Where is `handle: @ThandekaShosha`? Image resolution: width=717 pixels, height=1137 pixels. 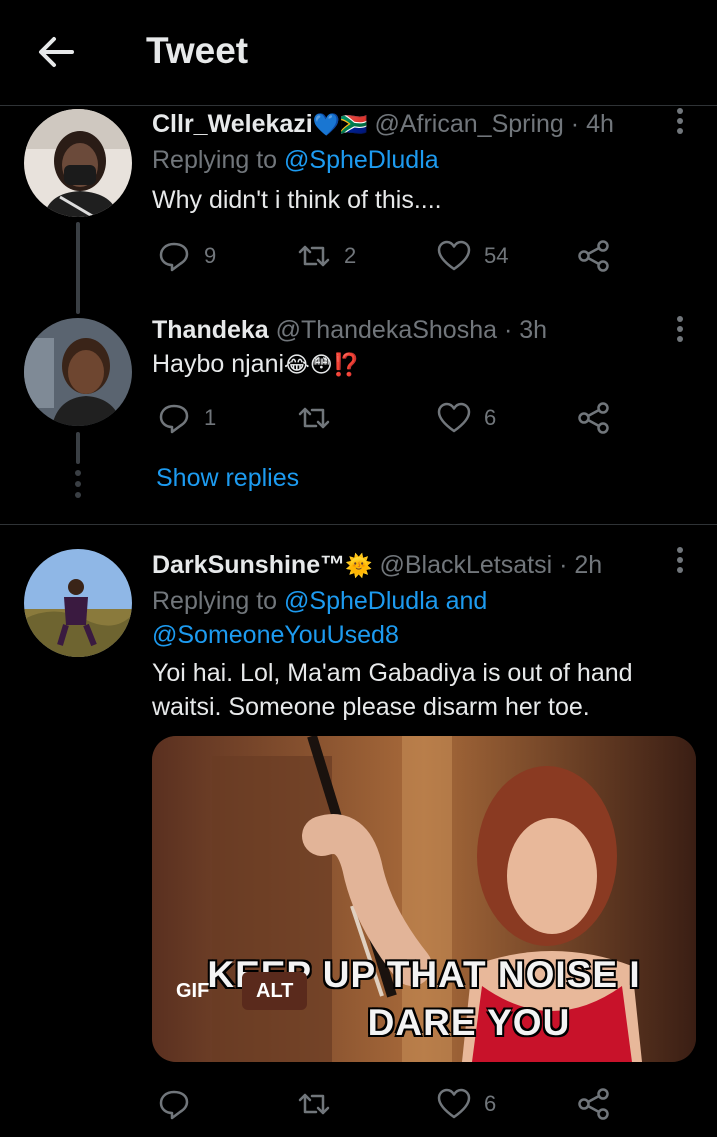
handle: @ThandekaShosha is located at coordinates (386, 330).